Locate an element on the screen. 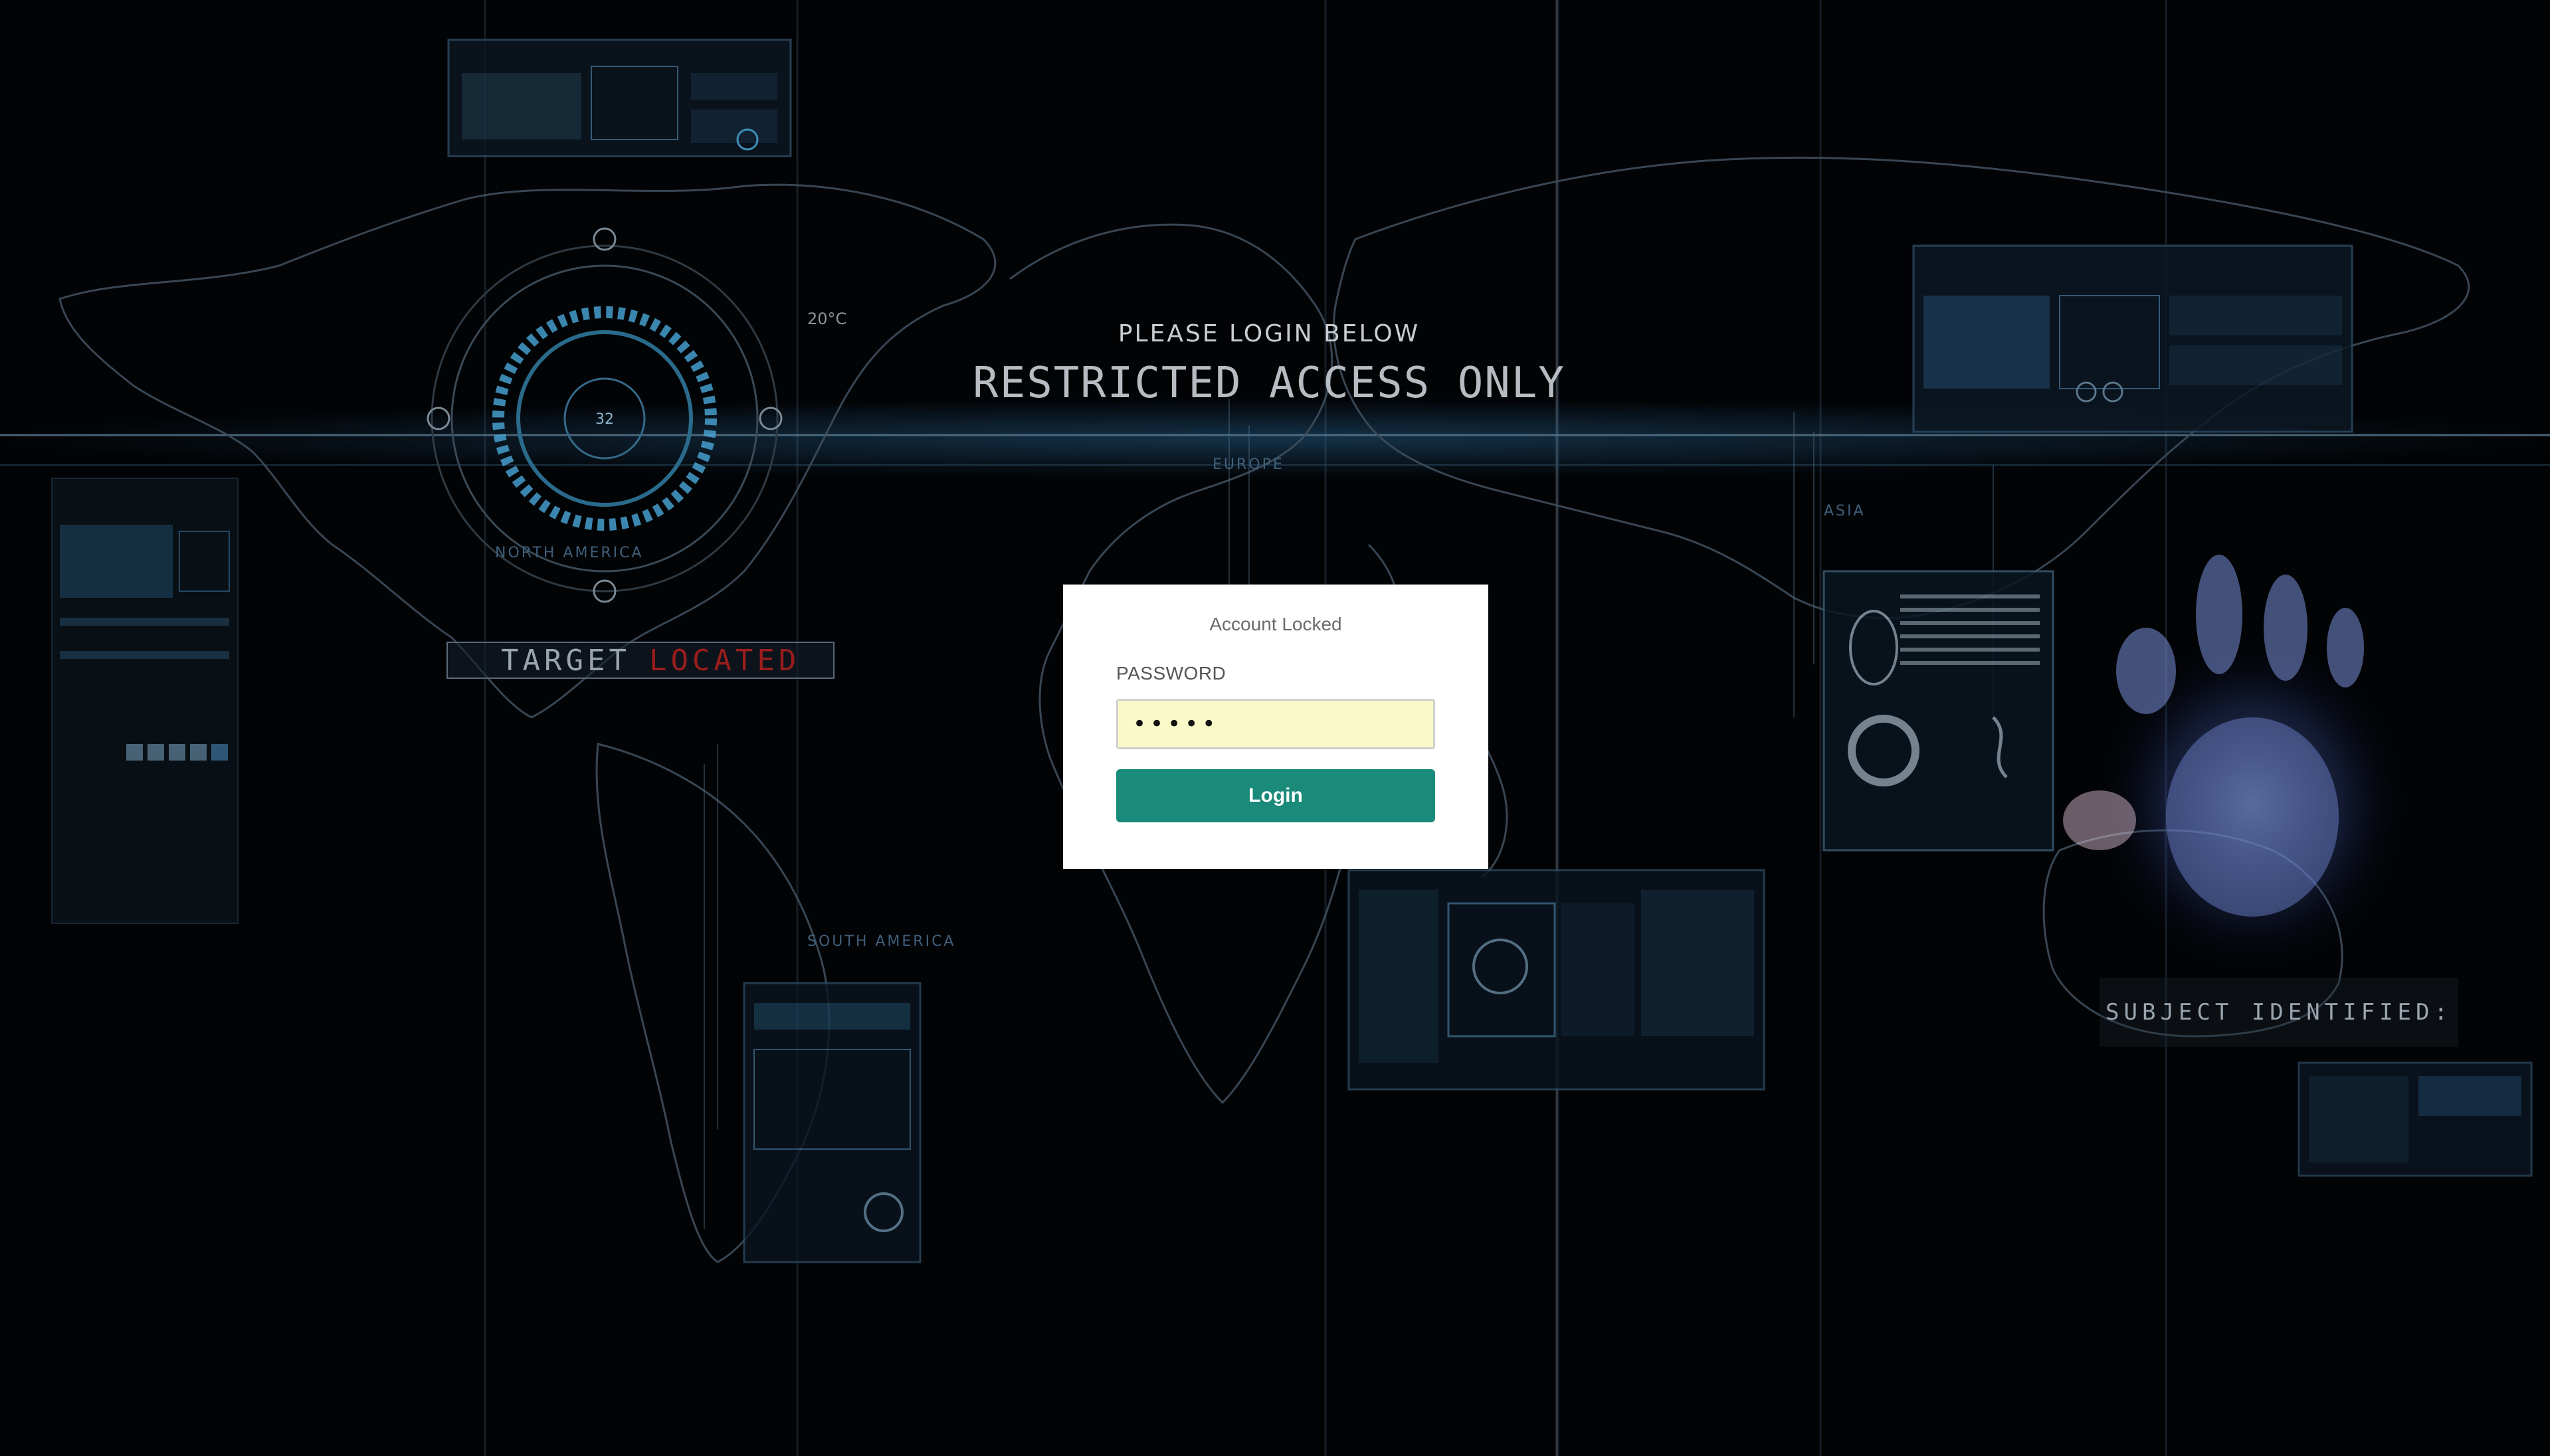  region-label-asia: ASIA is located at coordinates (1845, 511).